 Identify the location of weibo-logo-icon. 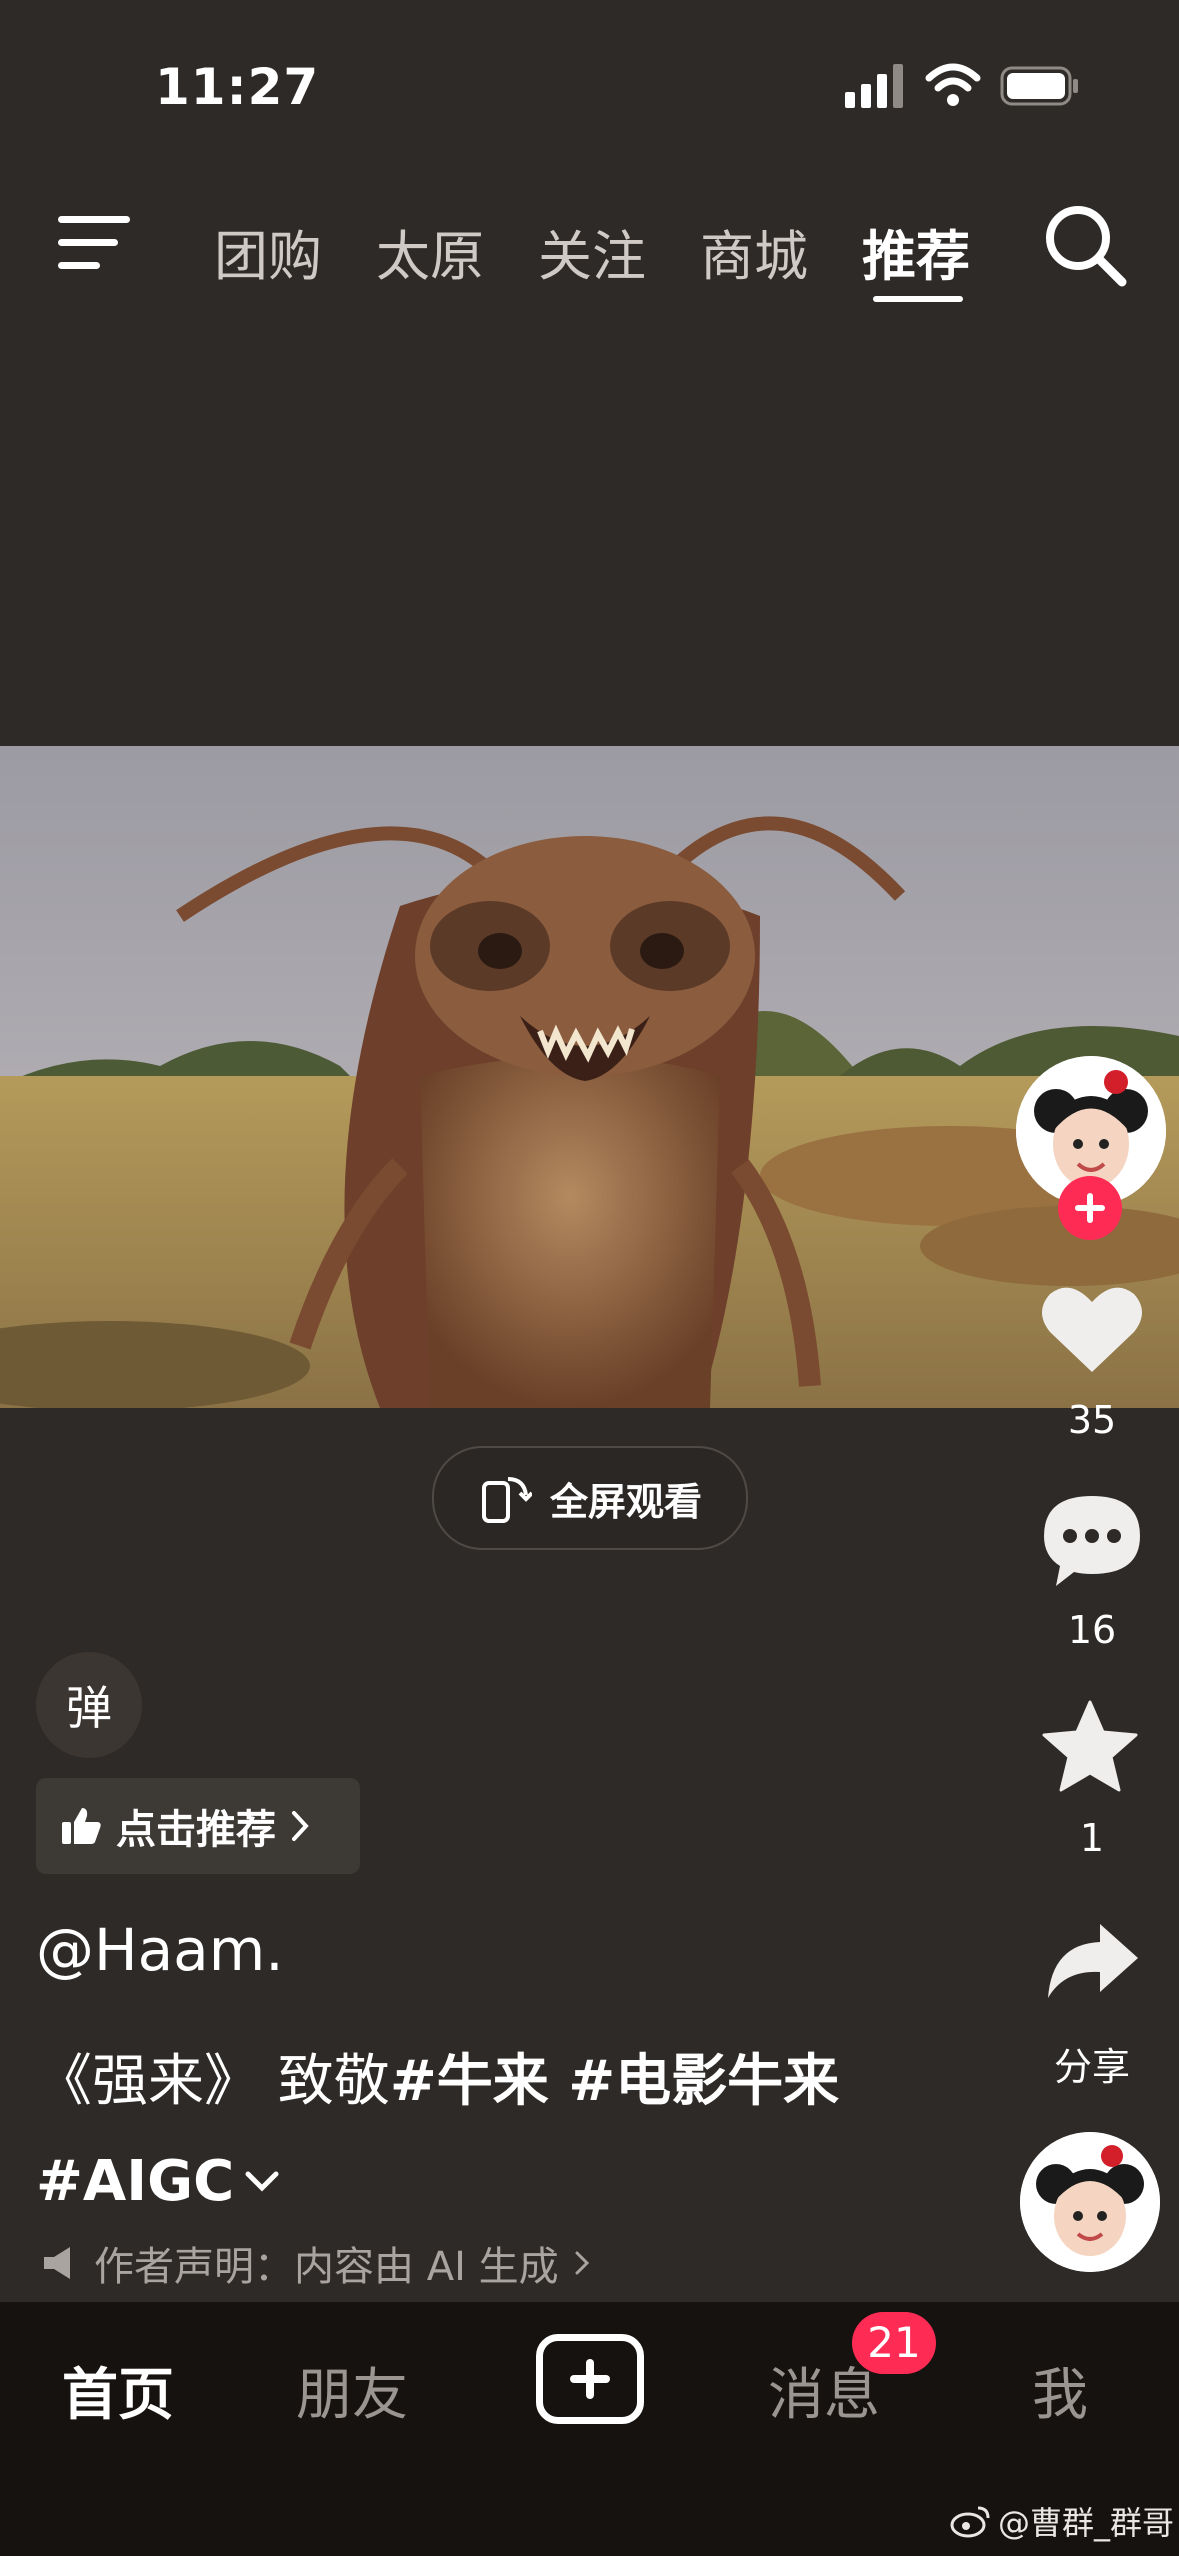
(970, 2522).